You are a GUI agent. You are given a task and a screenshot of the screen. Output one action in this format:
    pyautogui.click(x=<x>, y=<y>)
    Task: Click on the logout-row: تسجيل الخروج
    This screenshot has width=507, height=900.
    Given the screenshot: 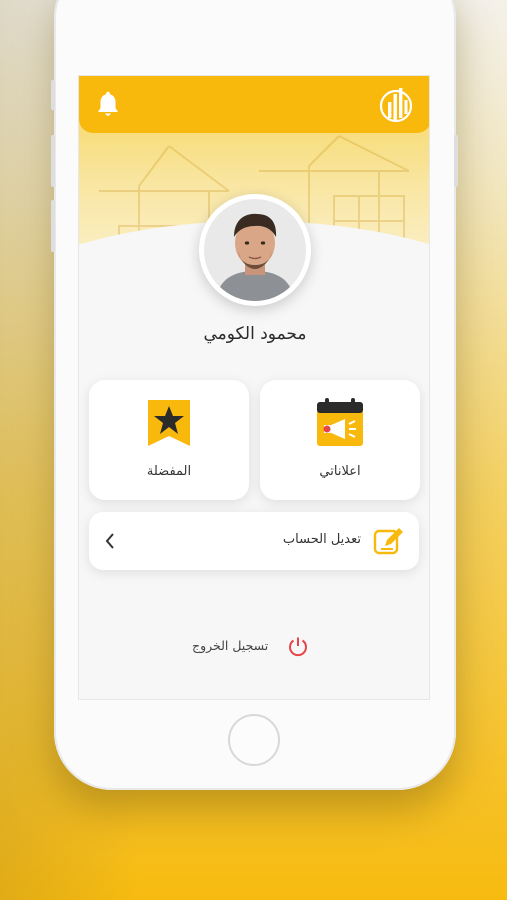 What is the action you would take?
    pyautogui.click(x=254, y=646)
    